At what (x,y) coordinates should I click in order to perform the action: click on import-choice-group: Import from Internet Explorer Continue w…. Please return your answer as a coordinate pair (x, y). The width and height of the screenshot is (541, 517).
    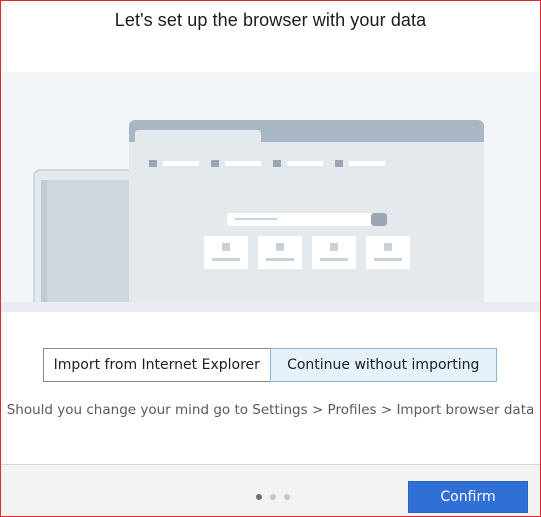
    Looking at the image, I should click on (270, 365).